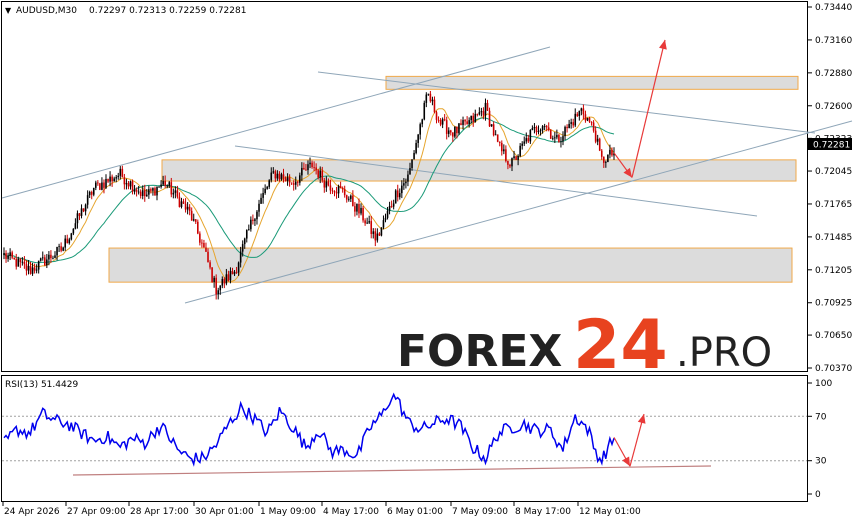 The height and width of the screenshot is (521, 854). Describe the element at coordinates (479, 170) in the screenshot. I see `price-zone` at that location.